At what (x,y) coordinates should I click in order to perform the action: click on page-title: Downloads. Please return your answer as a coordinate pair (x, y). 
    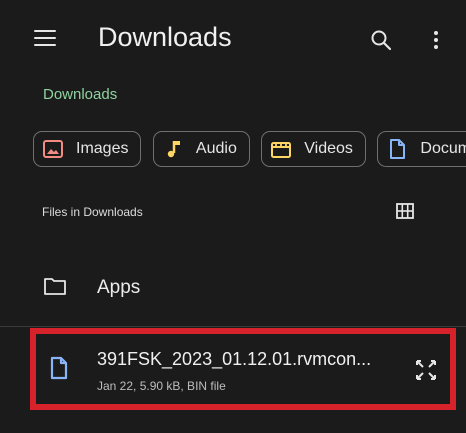
    Looking at the image, I should click on (165, 37).